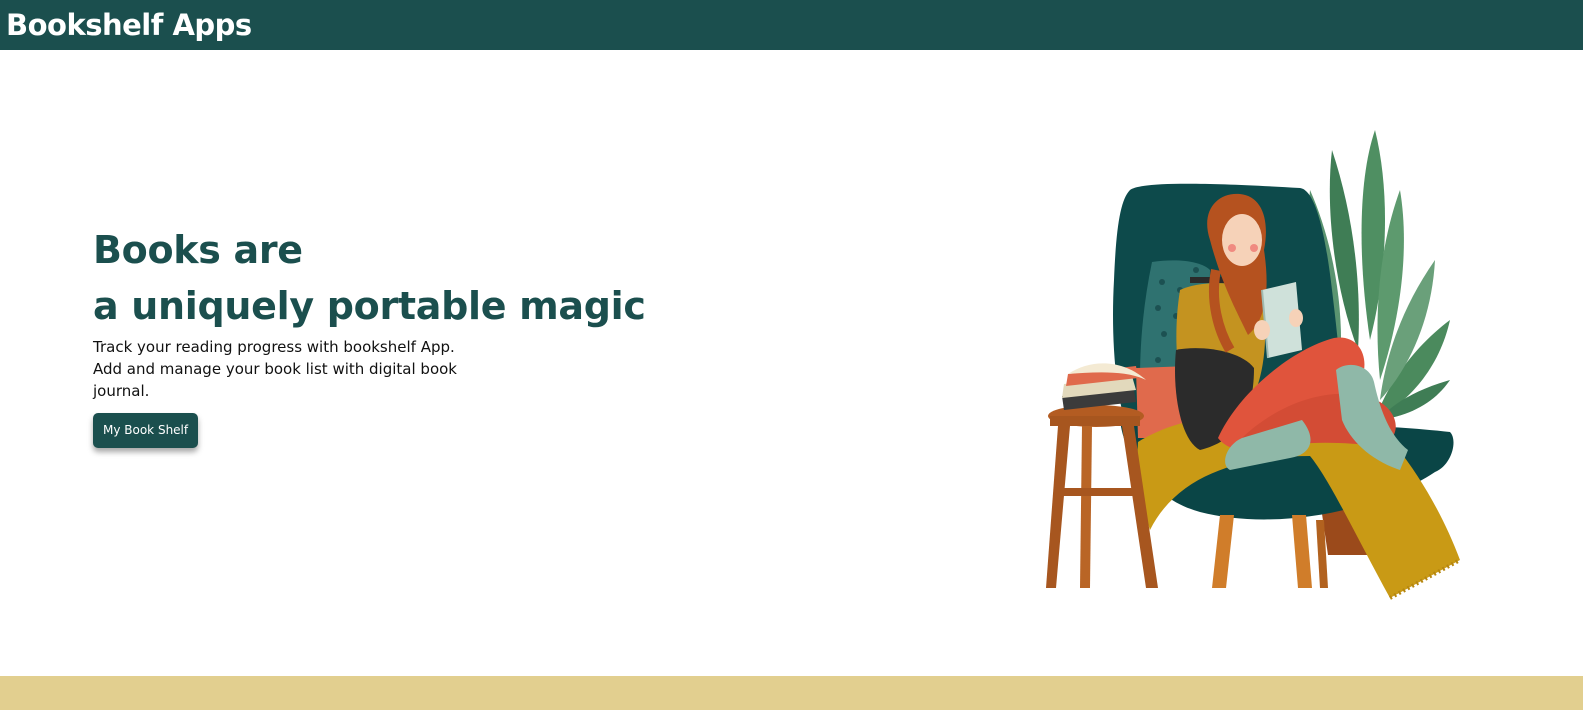 This screenshot has height=710, width=1583. Describe the element at coordinates (198, 250) in the screenshot. I see `headline-line-1: Books are` at that location.